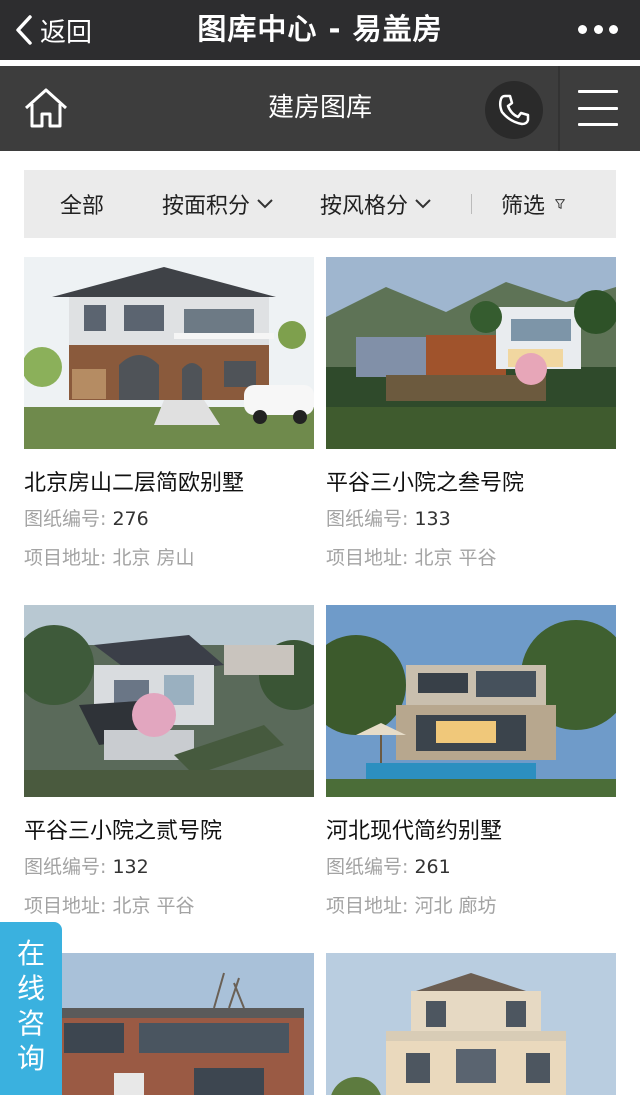 The height and width of the screenshot is (1095, 640). What do you see at coordinates (30, 953) in the screenshot?
I see `consult-char: 在` at bounding box center [30, 953].